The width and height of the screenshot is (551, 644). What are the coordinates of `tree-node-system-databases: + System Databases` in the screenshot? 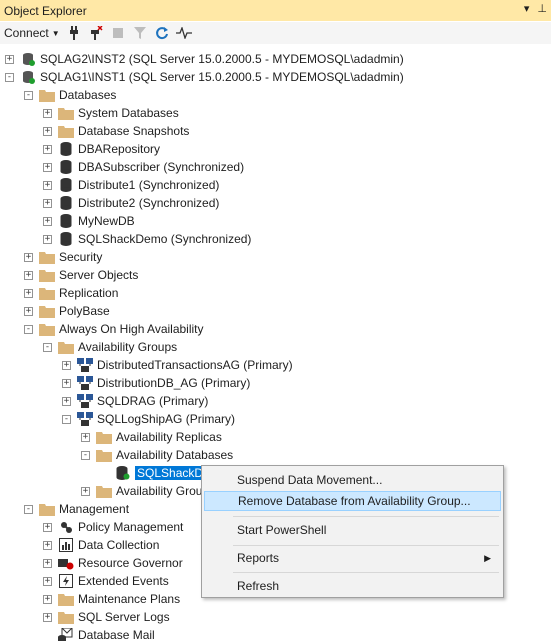 It's located at (111, 113).